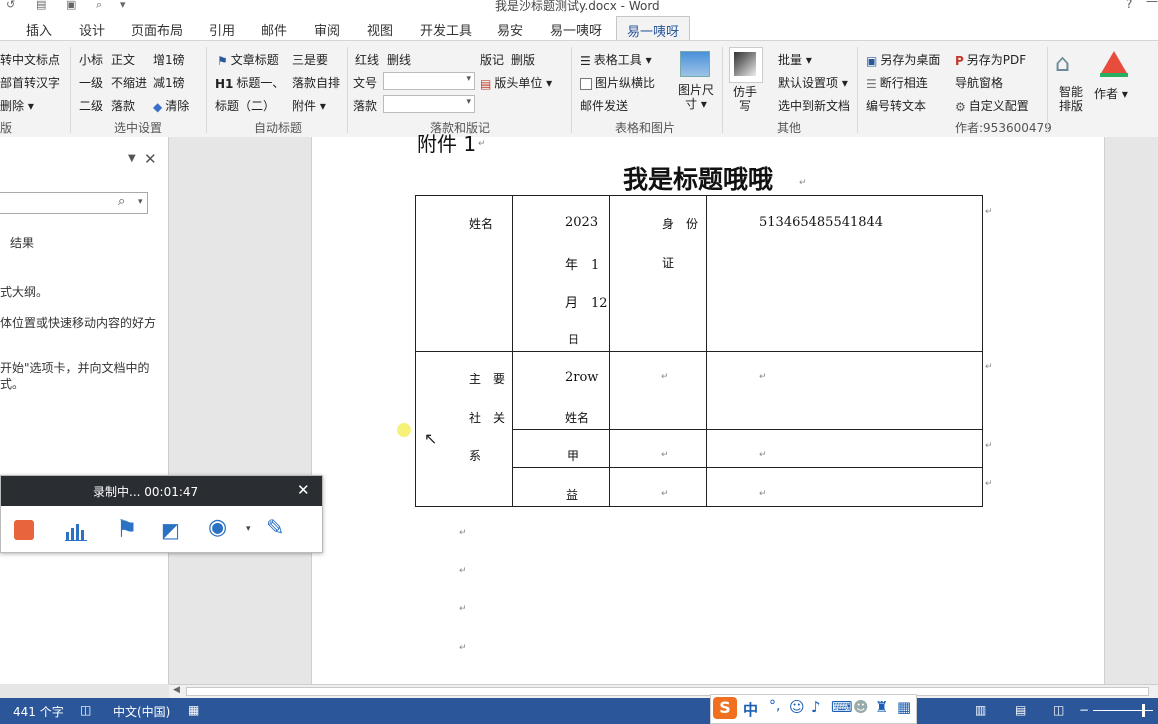 Image resolution: width=1158 pixels, height=724 pixels. Describe the element at coordinates (1084, 710) in the screenshot. I see `zoom-out-icon: −` at that location.